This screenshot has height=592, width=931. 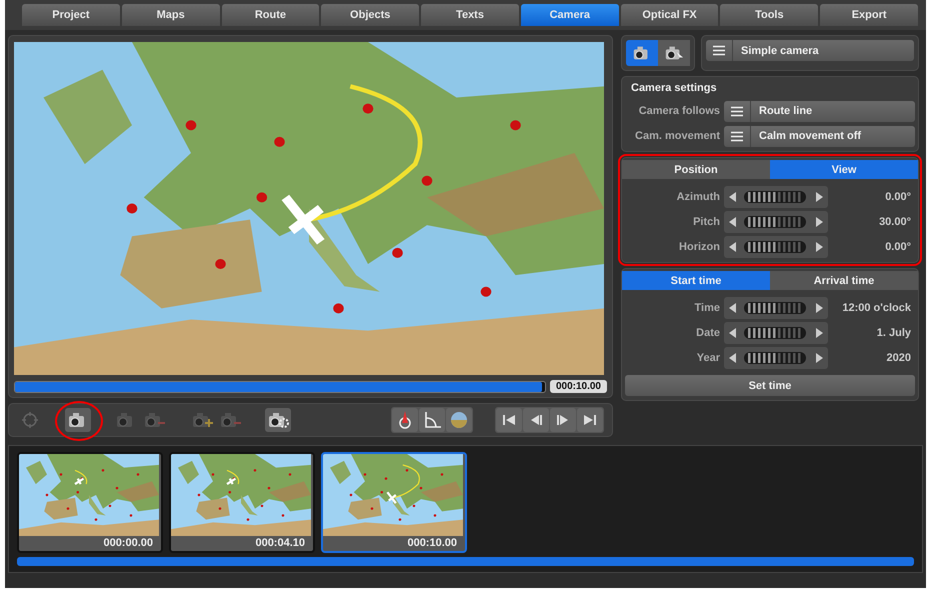 What do you see at coordinates (242, 502) in the screenshot?
I see `keyframe-thumbnail: 000:04.10` at bounding box center [242, 502].